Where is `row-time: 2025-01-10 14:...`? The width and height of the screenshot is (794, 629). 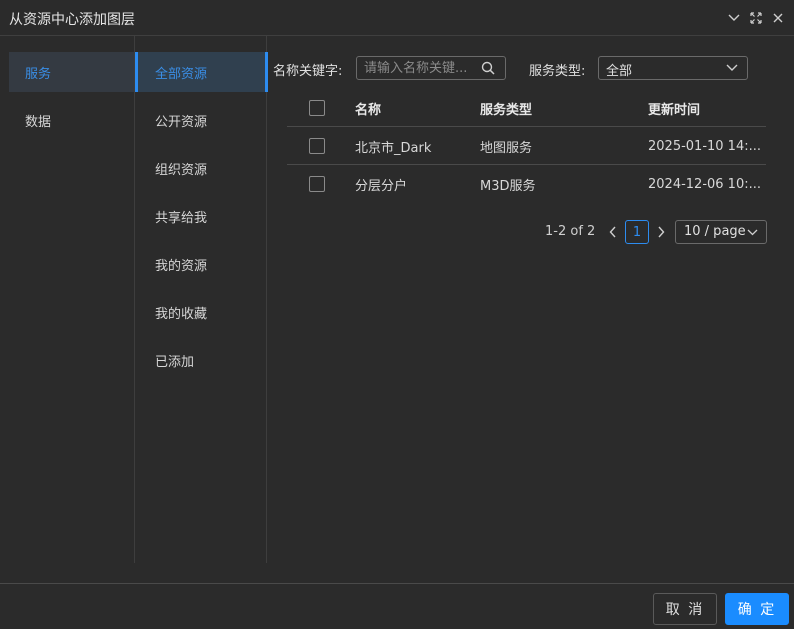
row-time: 2025-01-10 14:... is located at coordinates (705, 146).